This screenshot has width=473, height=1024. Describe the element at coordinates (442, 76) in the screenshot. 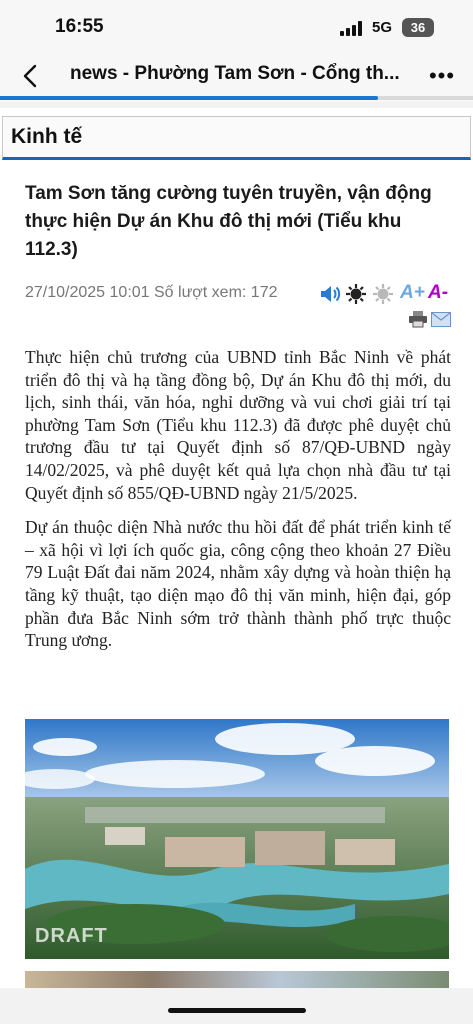

I see `more-icon: •••` at that location.